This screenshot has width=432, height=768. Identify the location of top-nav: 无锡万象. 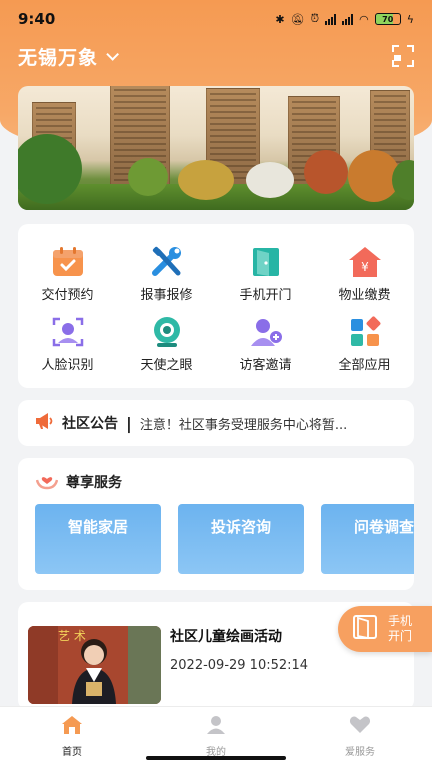
(216, 56).